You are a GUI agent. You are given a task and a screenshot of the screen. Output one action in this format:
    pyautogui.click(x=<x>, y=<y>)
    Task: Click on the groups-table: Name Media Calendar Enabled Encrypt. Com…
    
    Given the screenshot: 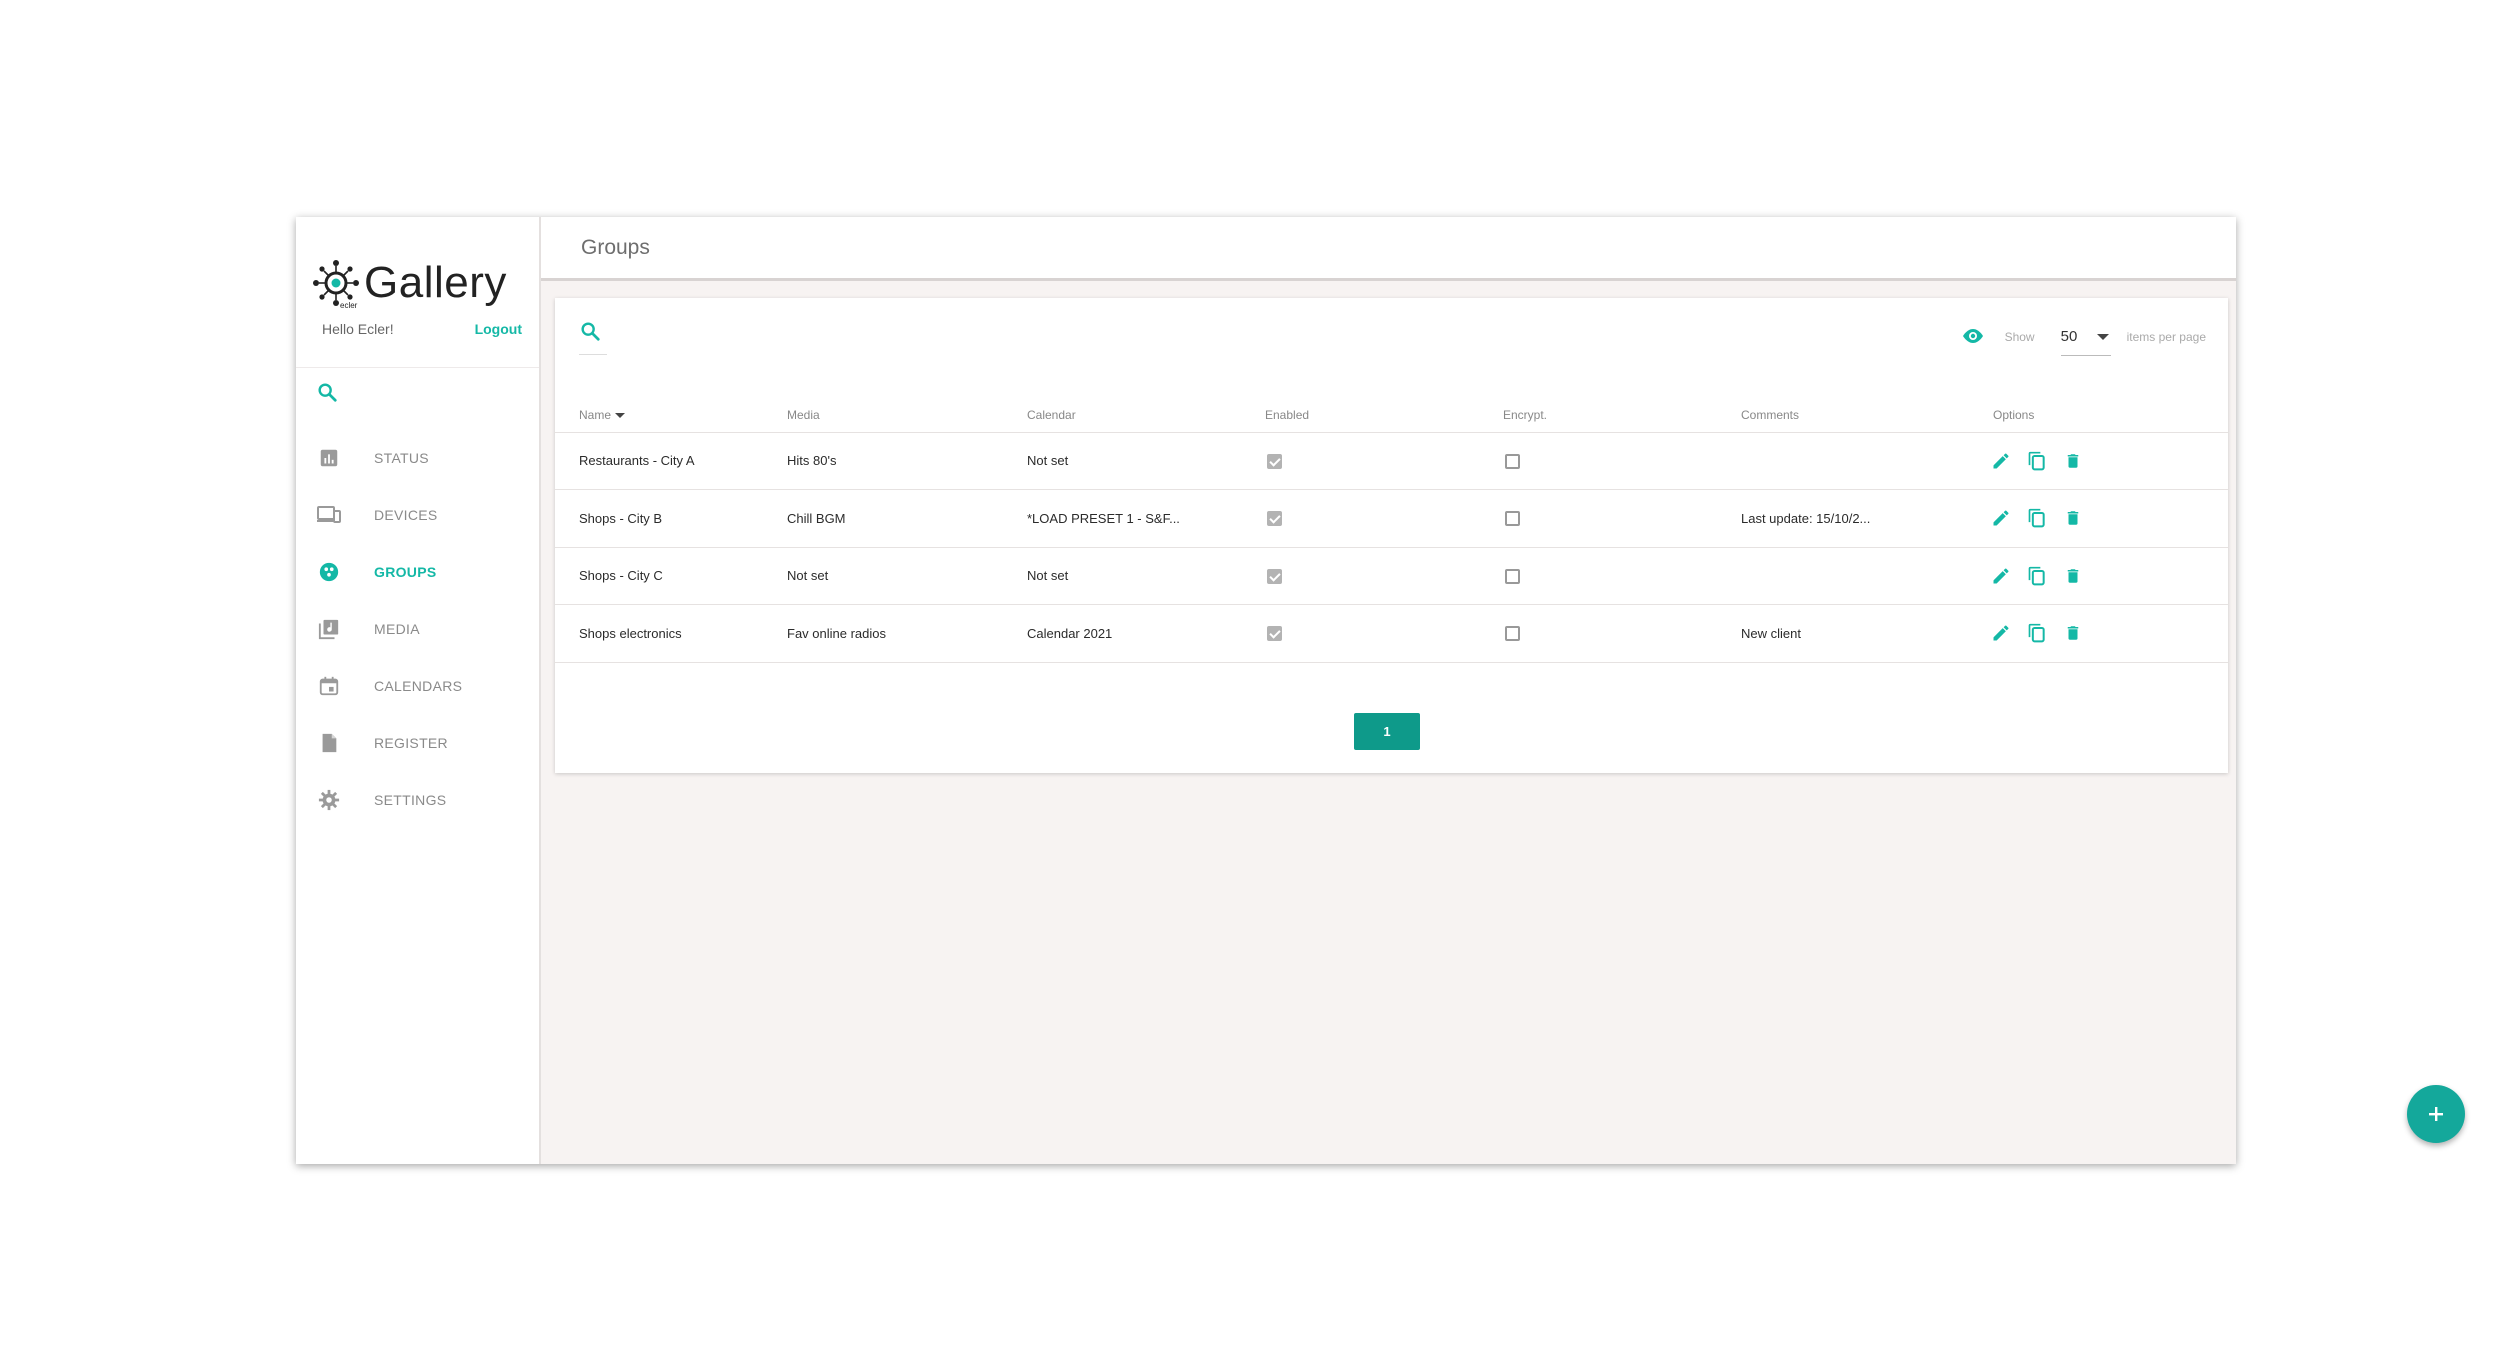 What is the action you would take?
    pyautogui.click(x=1391, y=530)
    